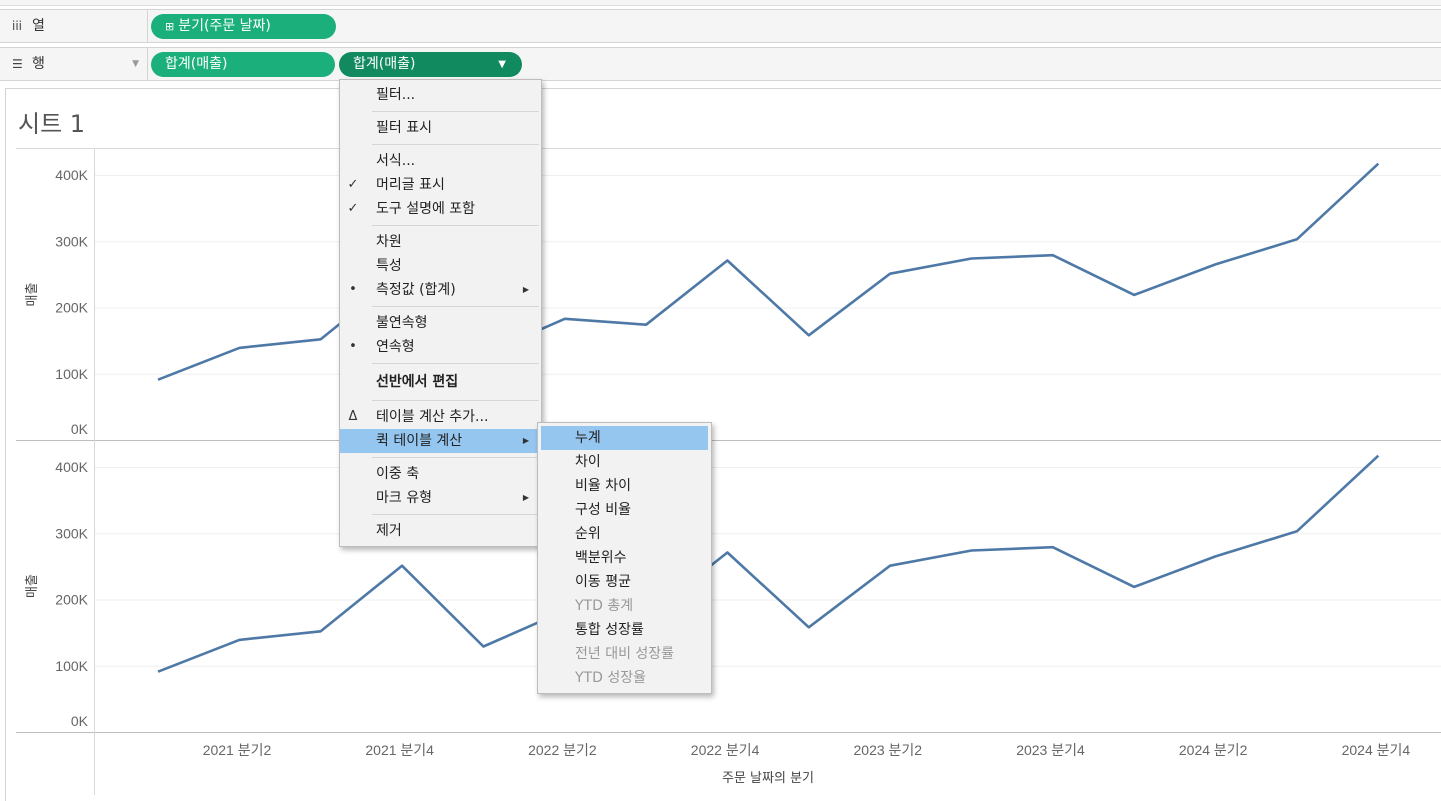  What do you see at coordinates (625, 654) in the screenshot?
I see `submenu-item-year-over-year-growth: 전년 대비 성장률` at bounding box center [625, 654].